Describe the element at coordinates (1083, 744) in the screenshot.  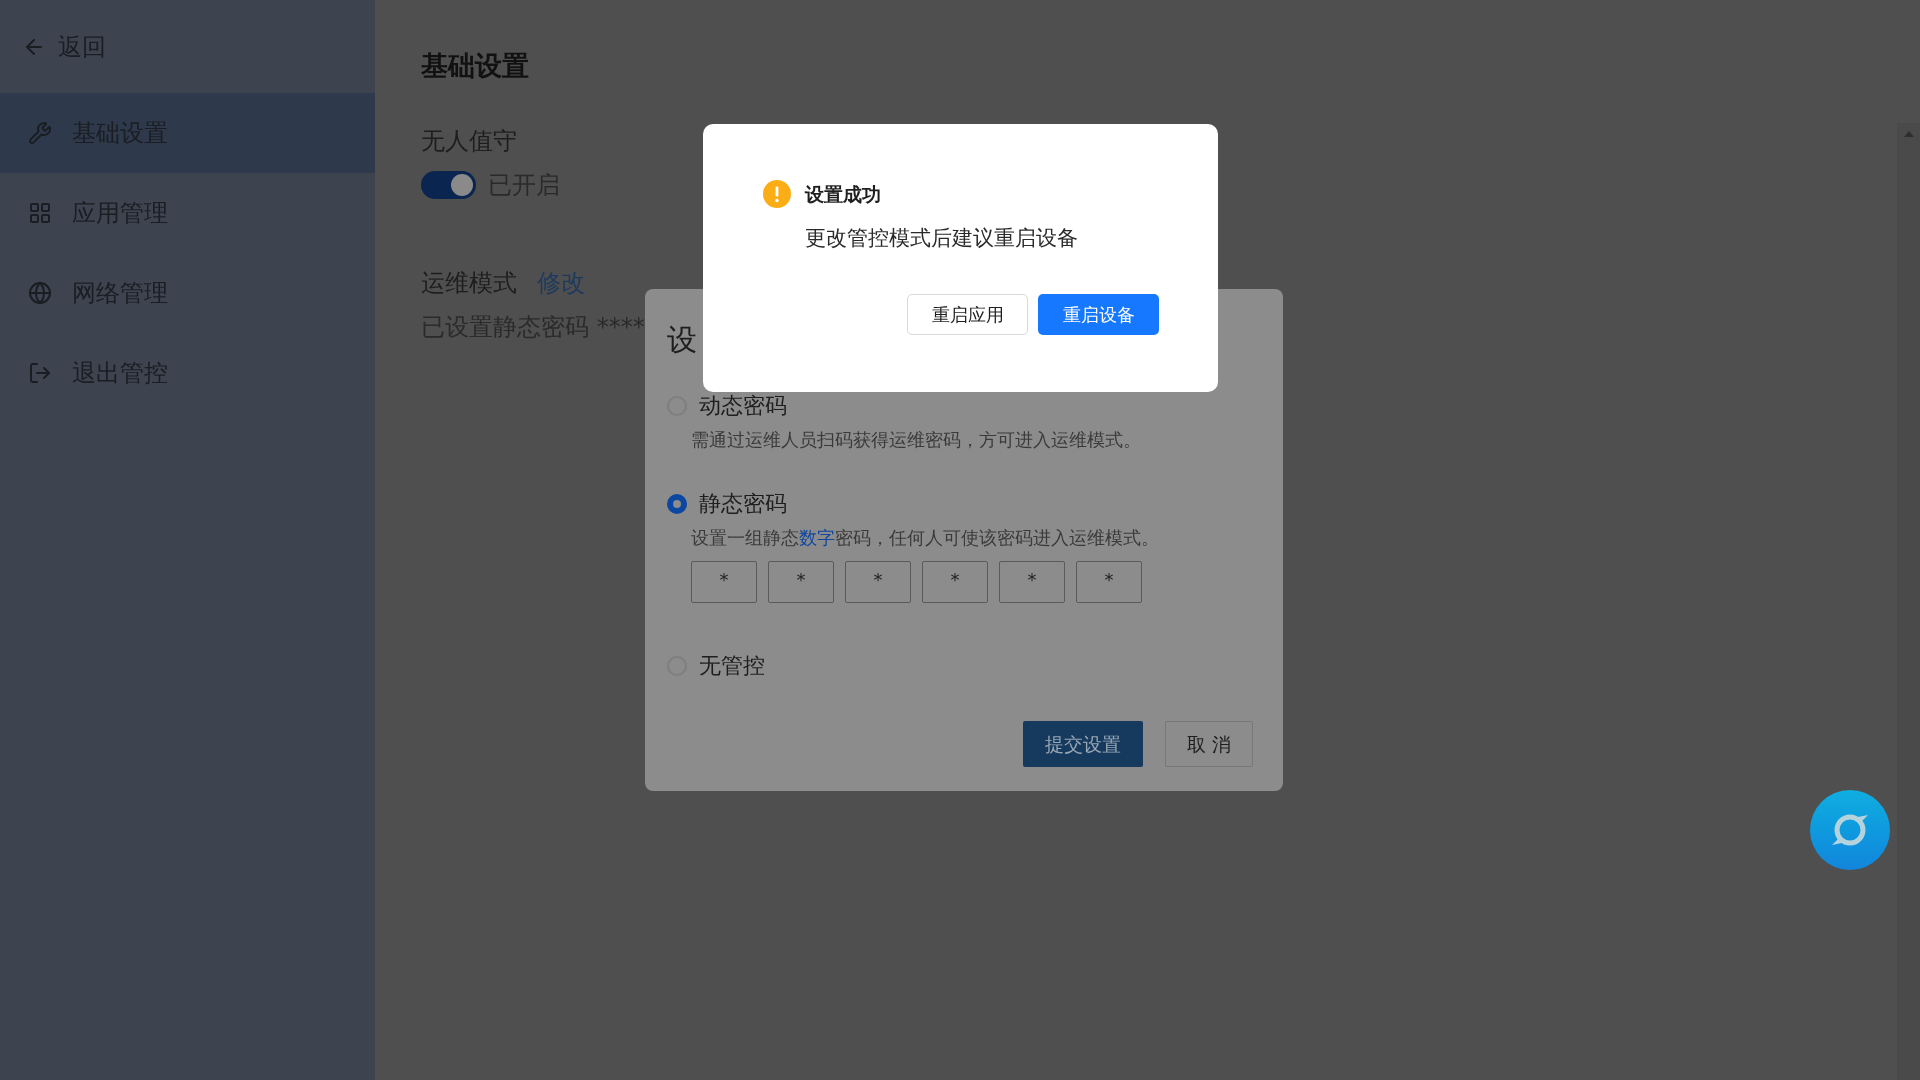
I see `submit-button: 提交设置` at that location.